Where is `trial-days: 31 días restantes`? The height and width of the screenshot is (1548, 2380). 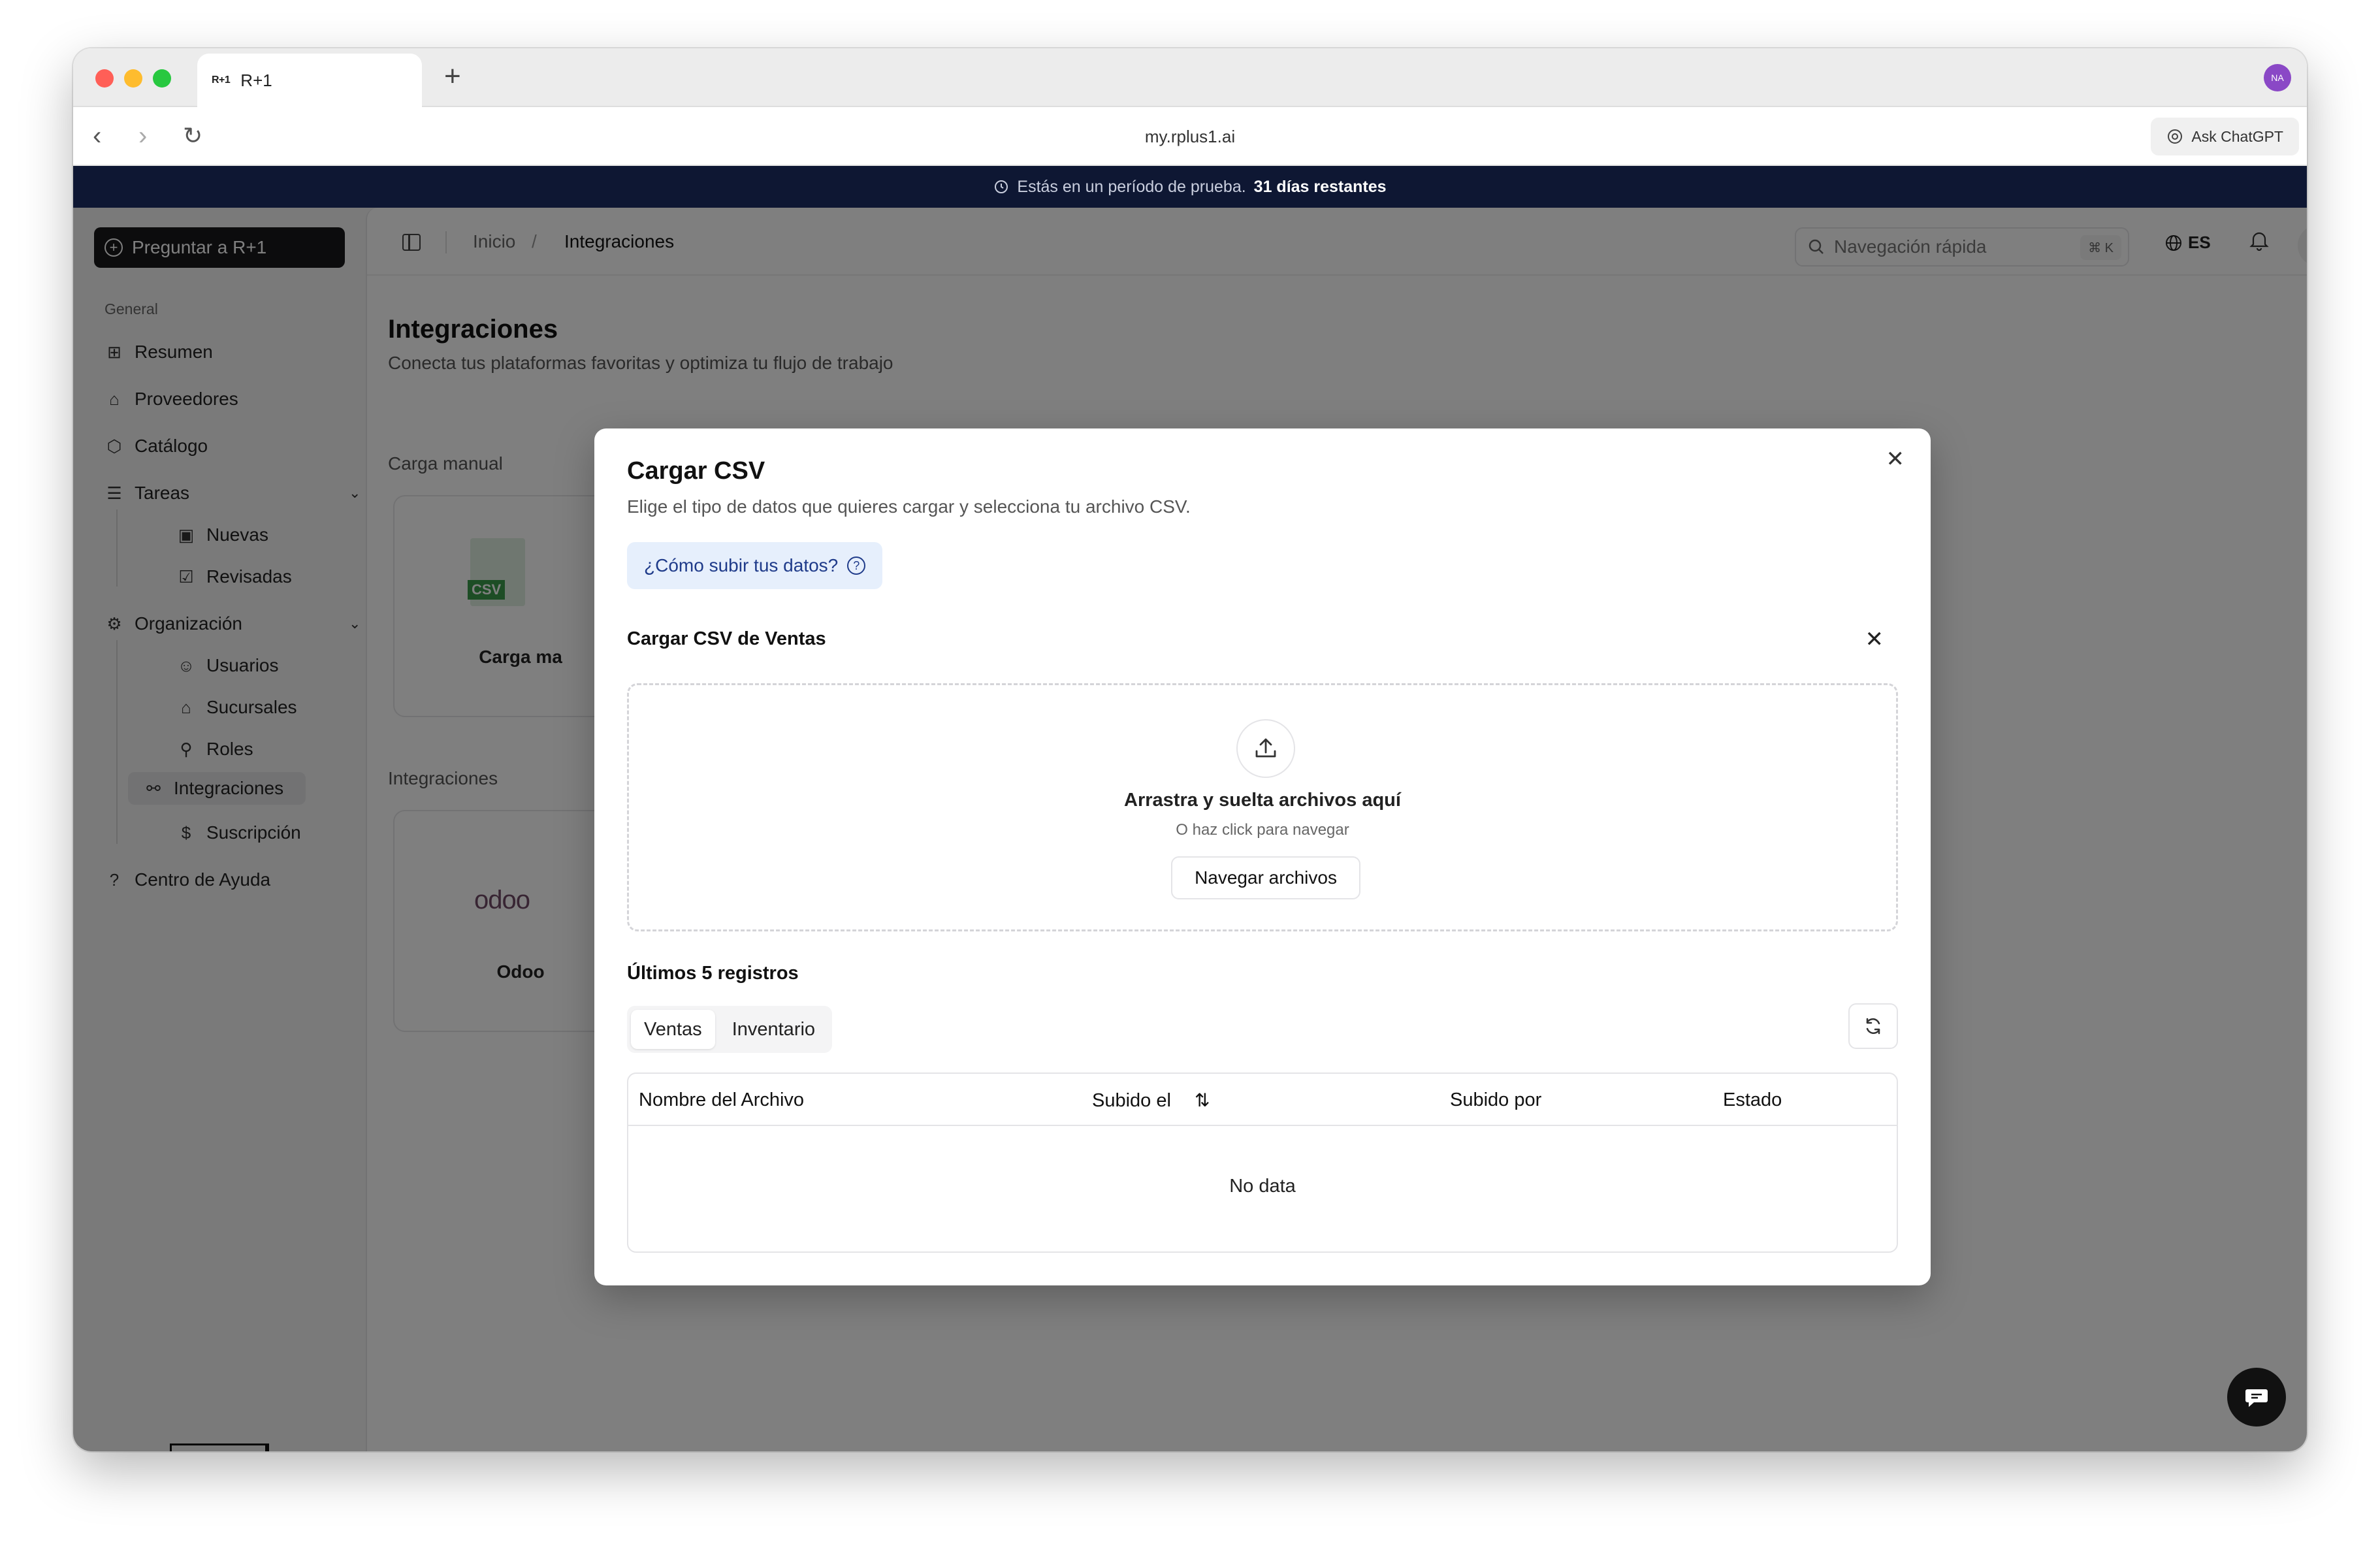 trial-days: 31 días restantes is located at coordinates (1320, 186).